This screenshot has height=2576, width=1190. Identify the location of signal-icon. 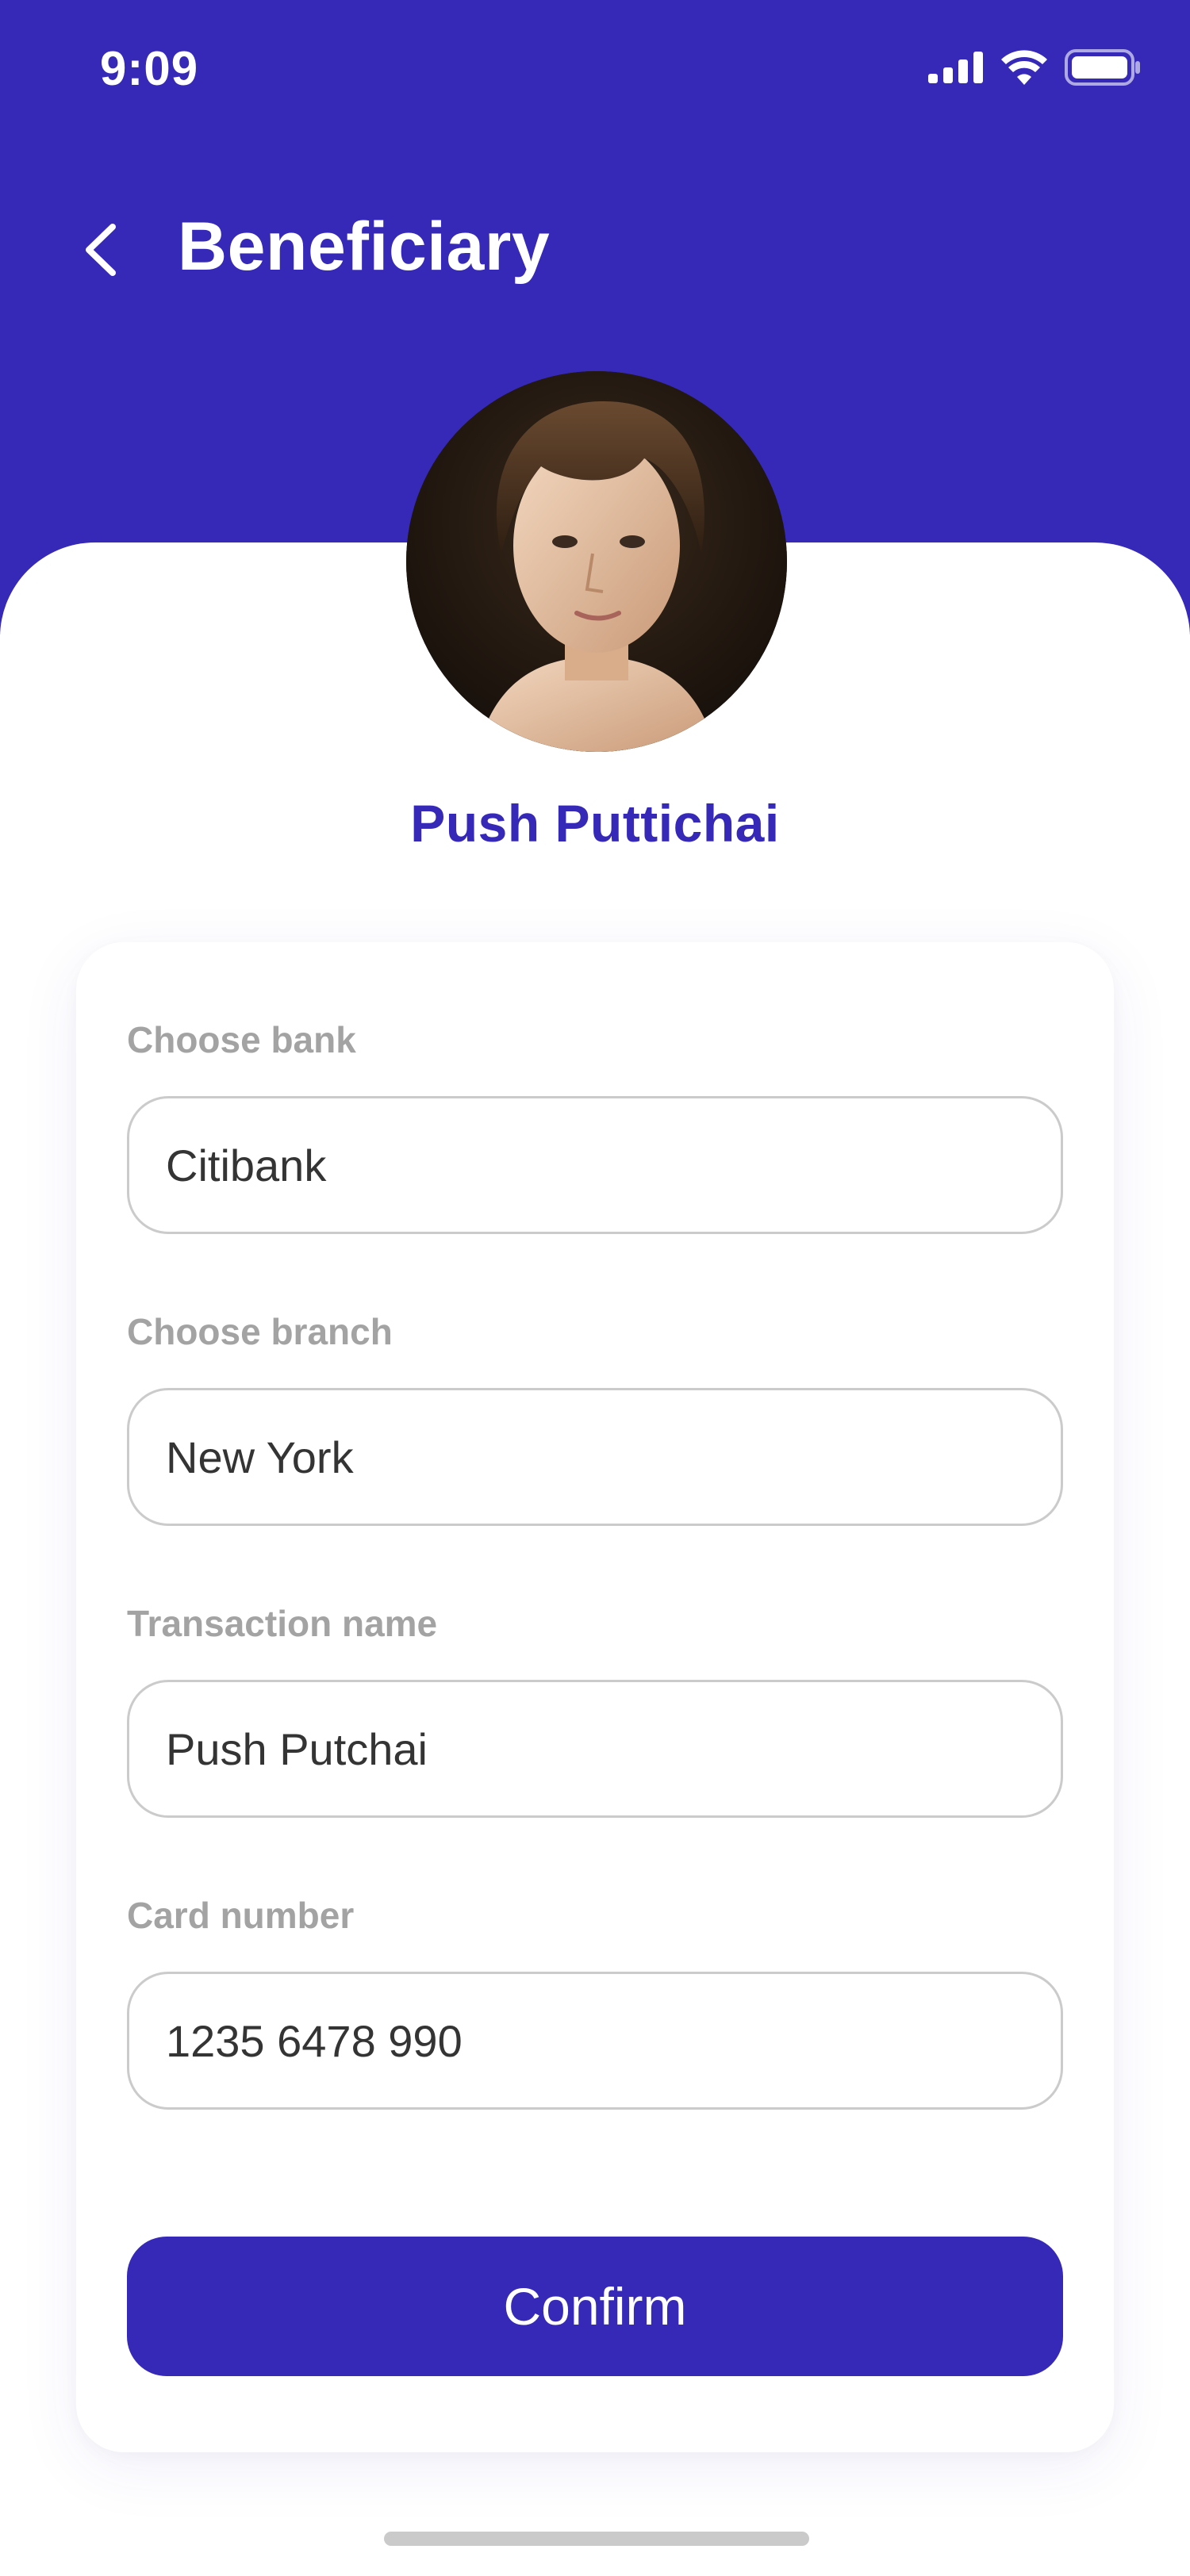
(956, 68).